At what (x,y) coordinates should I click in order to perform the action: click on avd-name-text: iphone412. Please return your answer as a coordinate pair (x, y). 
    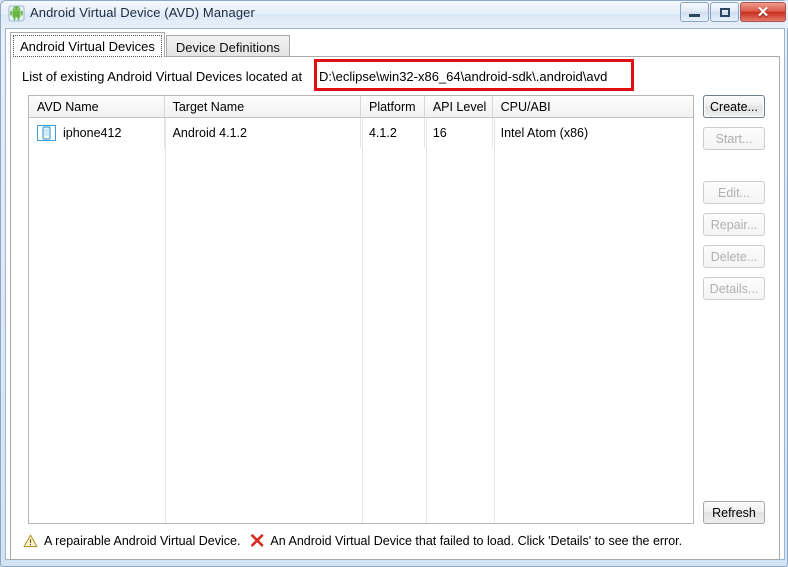
    Looking at the image, I should click on (92, 133).